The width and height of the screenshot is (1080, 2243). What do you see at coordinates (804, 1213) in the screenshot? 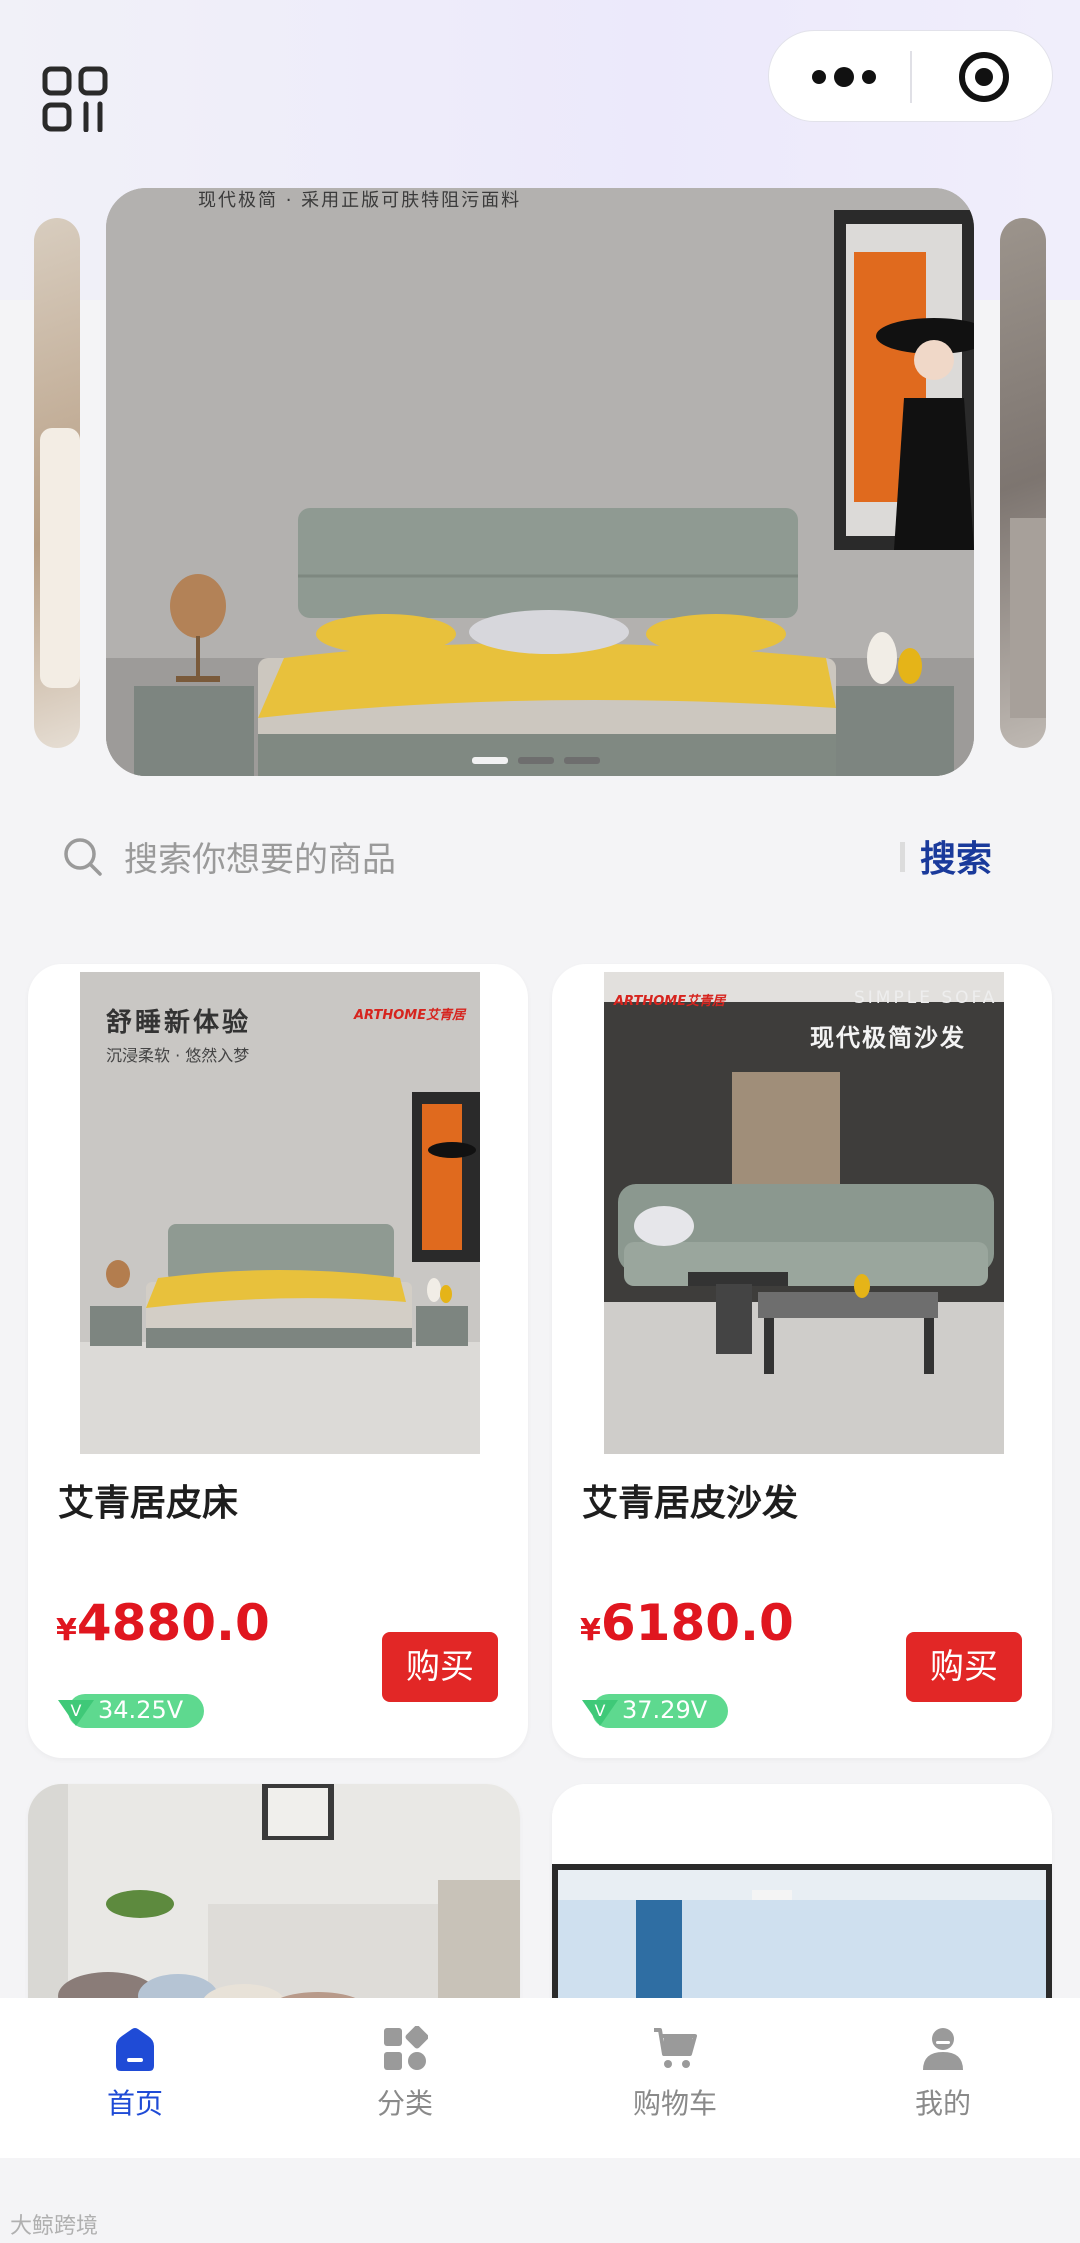
I see `product-image: SIMPLE SOFA 现代极简沙发 ARTHOME艾青居` at bounding box center [804, 1213].